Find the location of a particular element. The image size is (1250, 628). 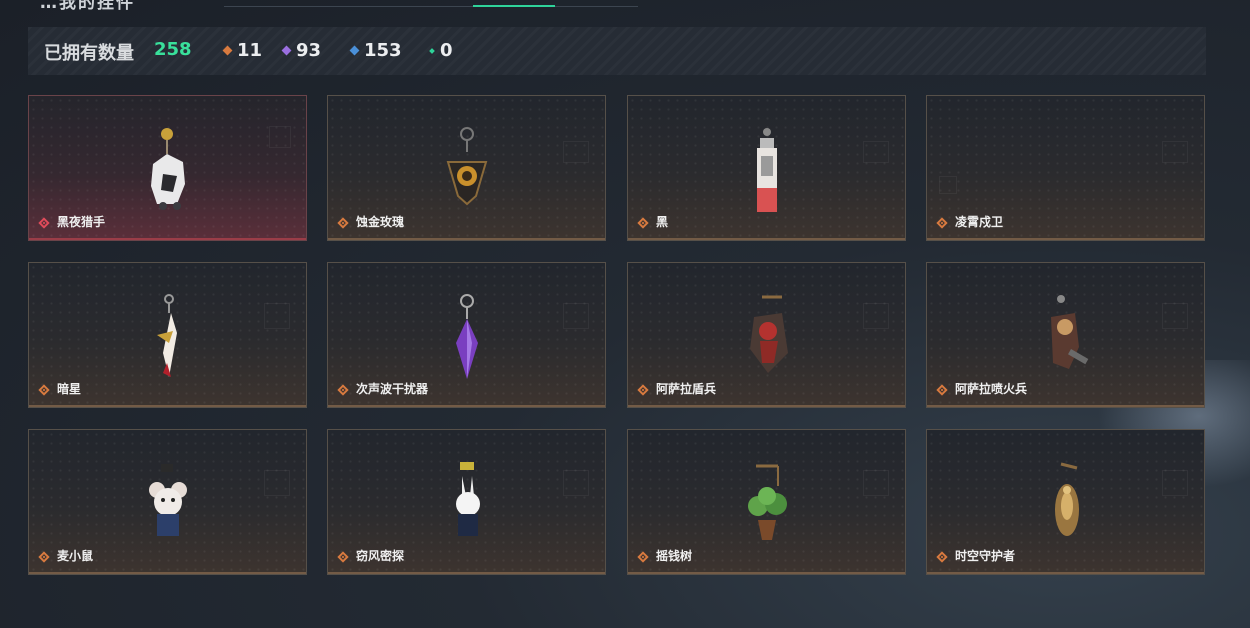

card-charm-icon is located at coordinates (766, 170).